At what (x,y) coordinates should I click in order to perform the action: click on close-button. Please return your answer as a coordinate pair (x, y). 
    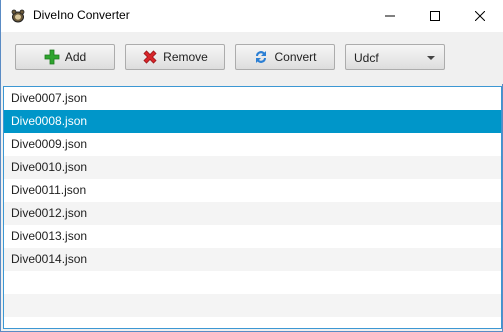
    Looking at the image, I should click on (479, 16).